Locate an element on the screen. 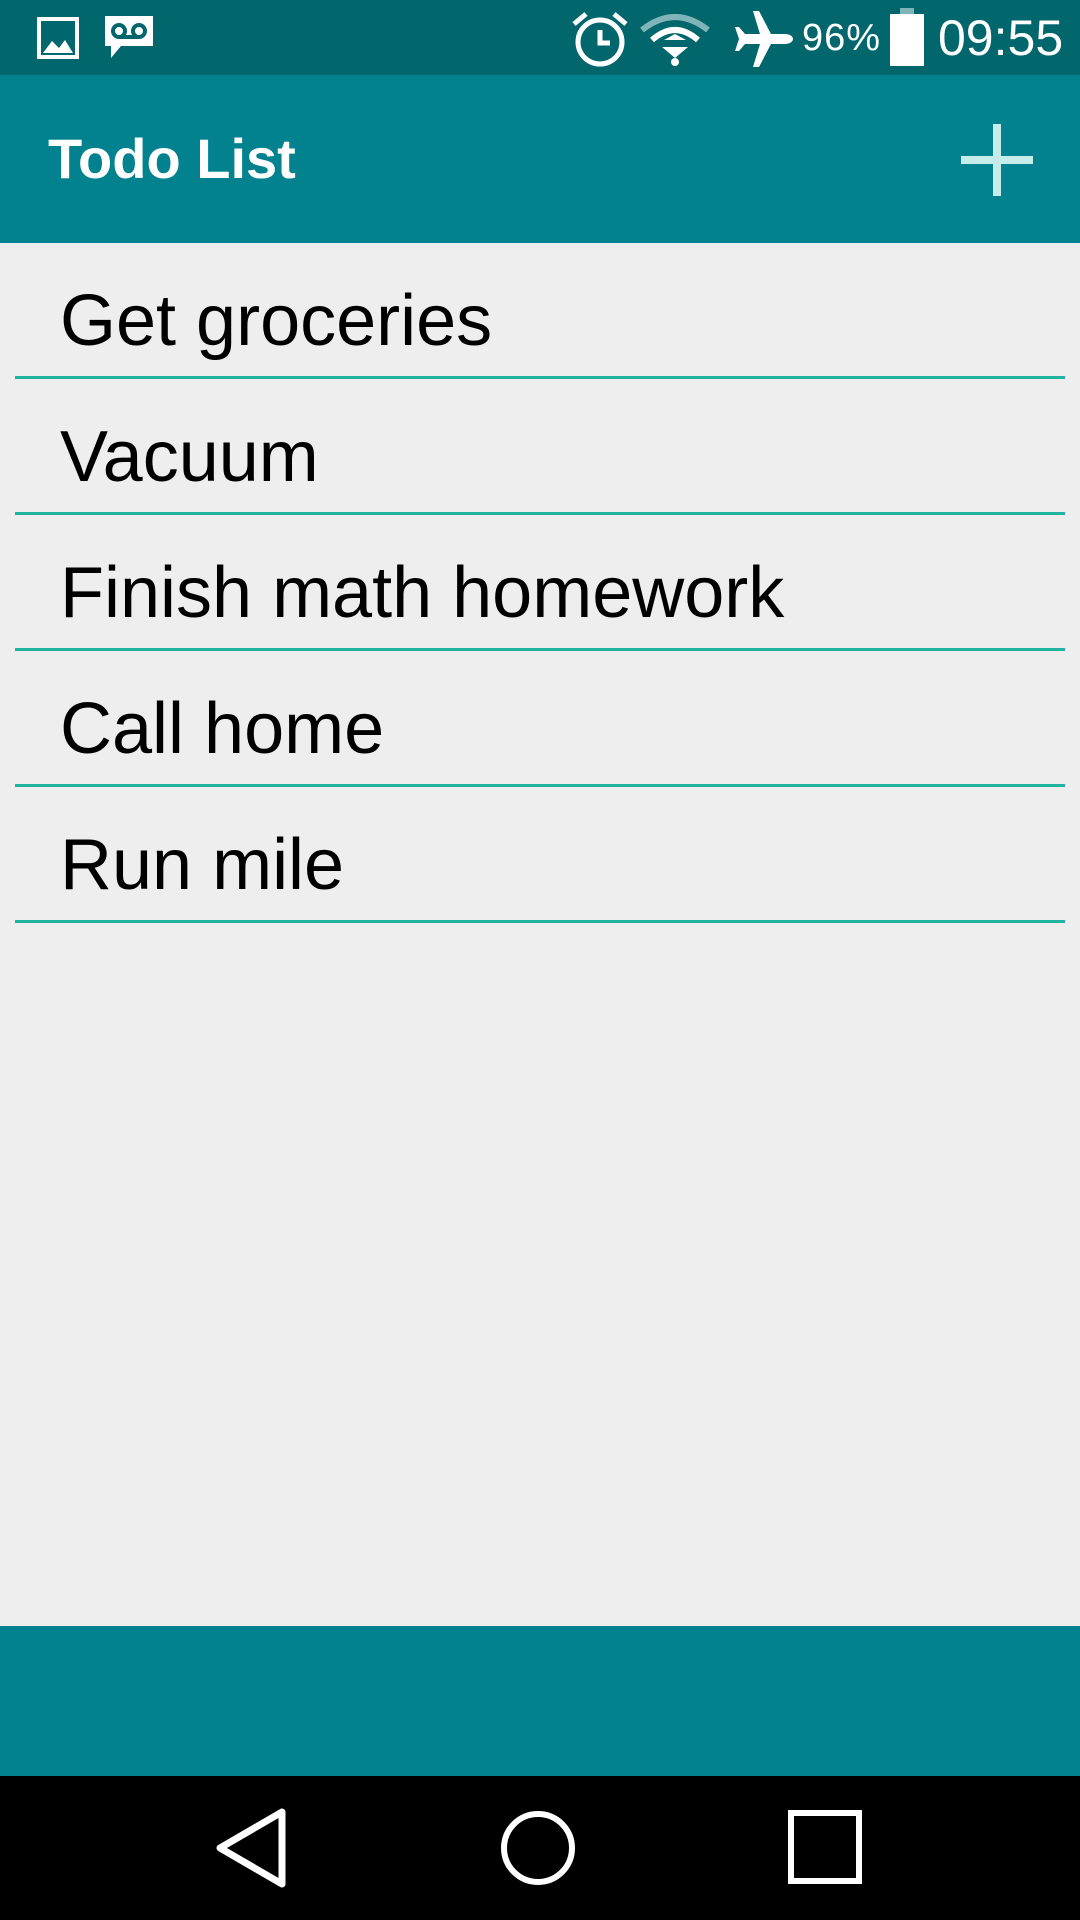 The width and height of the screenshot is (1080, 1920). clock: 09:55 is located at coordinates (1001, 38).